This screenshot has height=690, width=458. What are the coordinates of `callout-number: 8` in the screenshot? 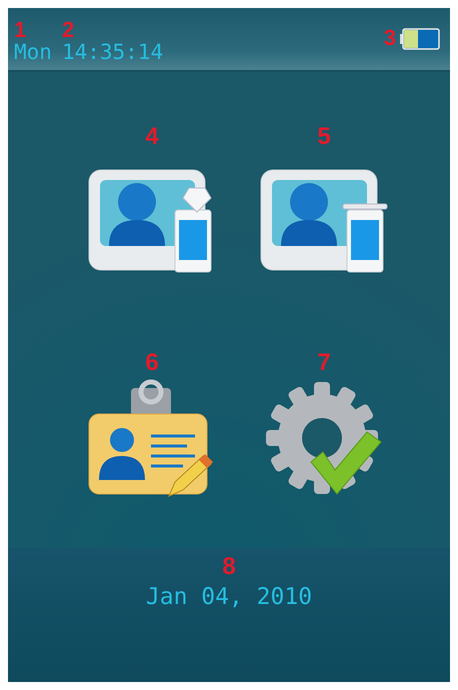 It's located at (229, 567).